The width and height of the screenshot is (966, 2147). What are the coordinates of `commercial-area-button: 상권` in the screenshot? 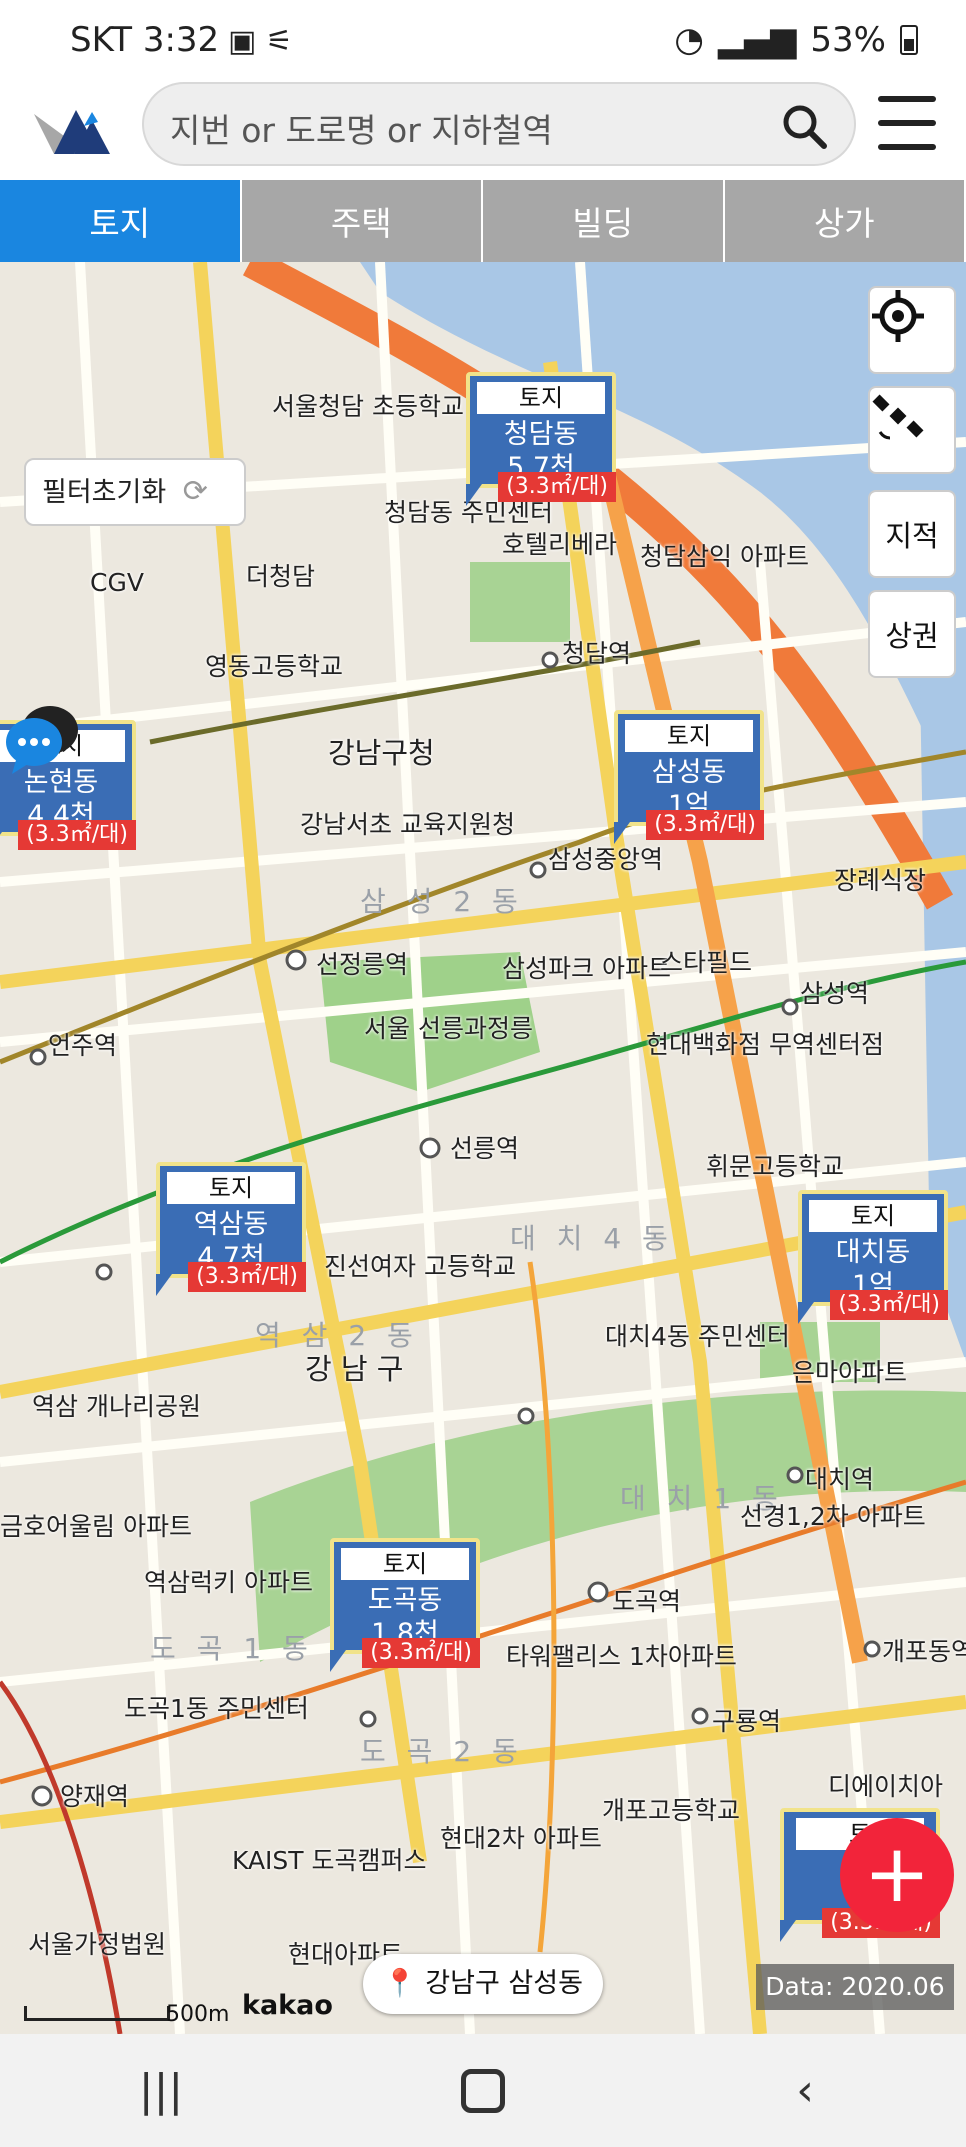 It's located at (912, 634).